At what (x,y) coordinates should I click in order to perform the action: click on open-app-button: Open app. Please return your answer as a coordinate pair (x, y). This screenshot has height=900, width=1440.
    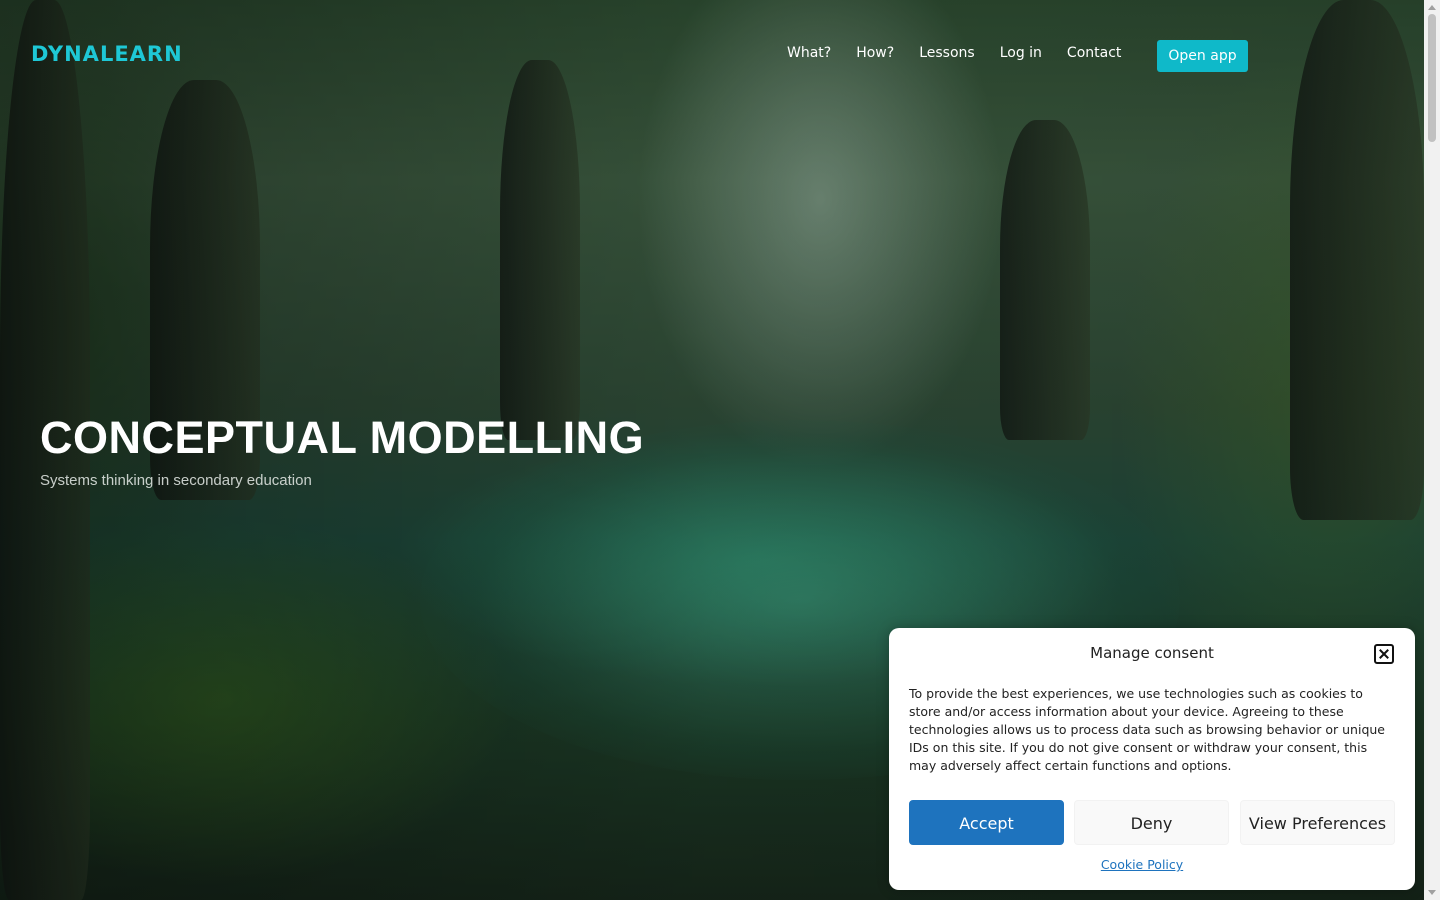
    Looking at the image, I should click on (1202, 56).